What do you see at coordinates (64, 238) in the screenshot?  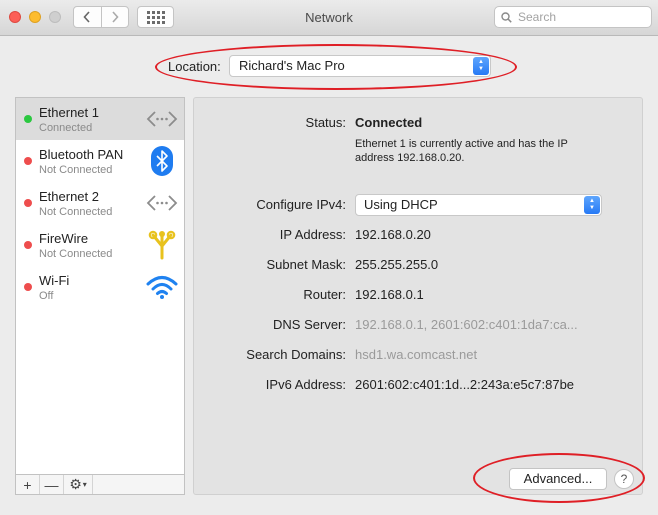 I see `service-name: FireWire` at bounding box center [64, 238].